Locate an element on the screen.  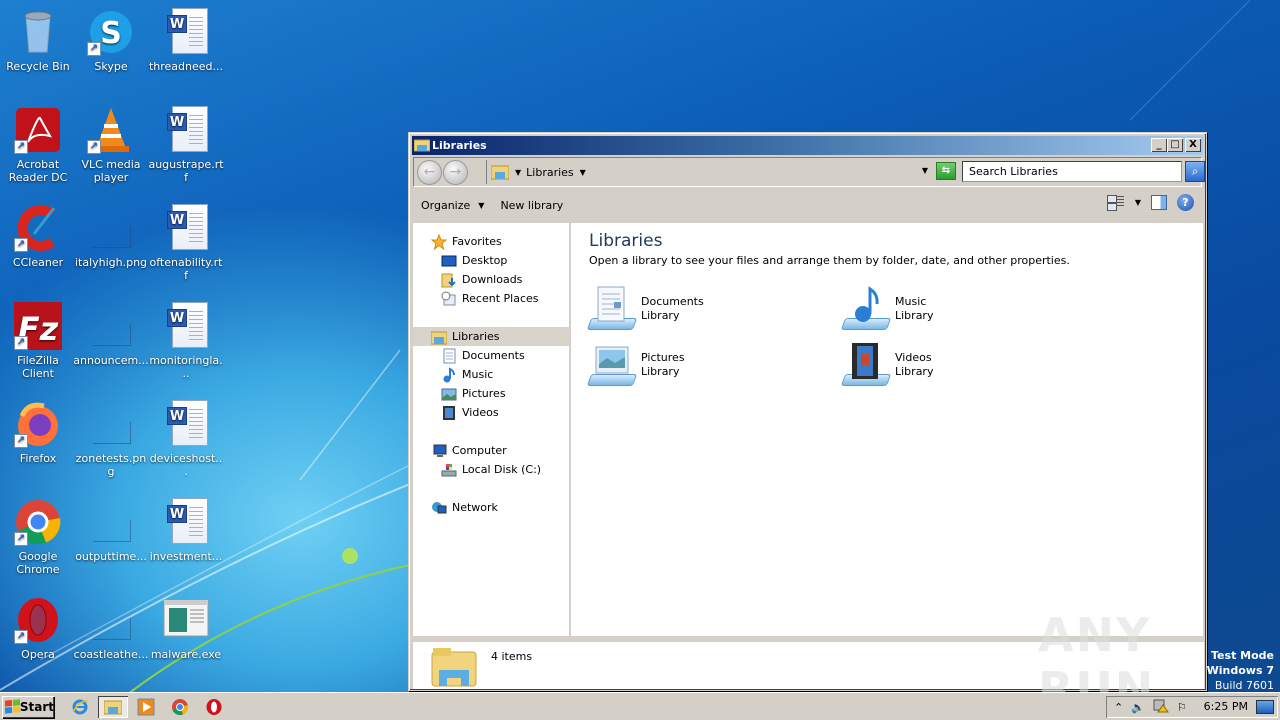
back-button: ← is located at coordinates (429, 172).